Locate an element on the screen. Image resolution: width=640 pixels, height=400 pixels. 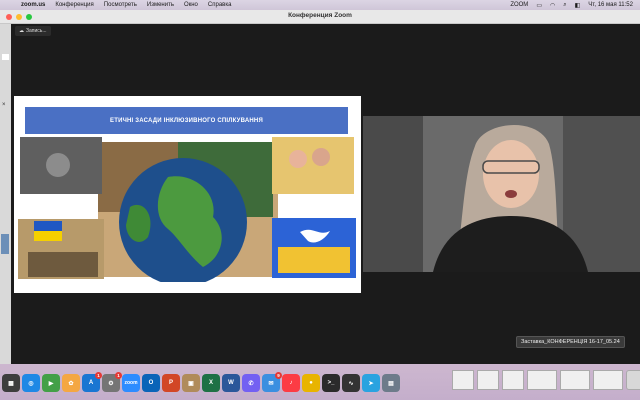
photos-icon: ✿ is located at coordinates (71, 383).